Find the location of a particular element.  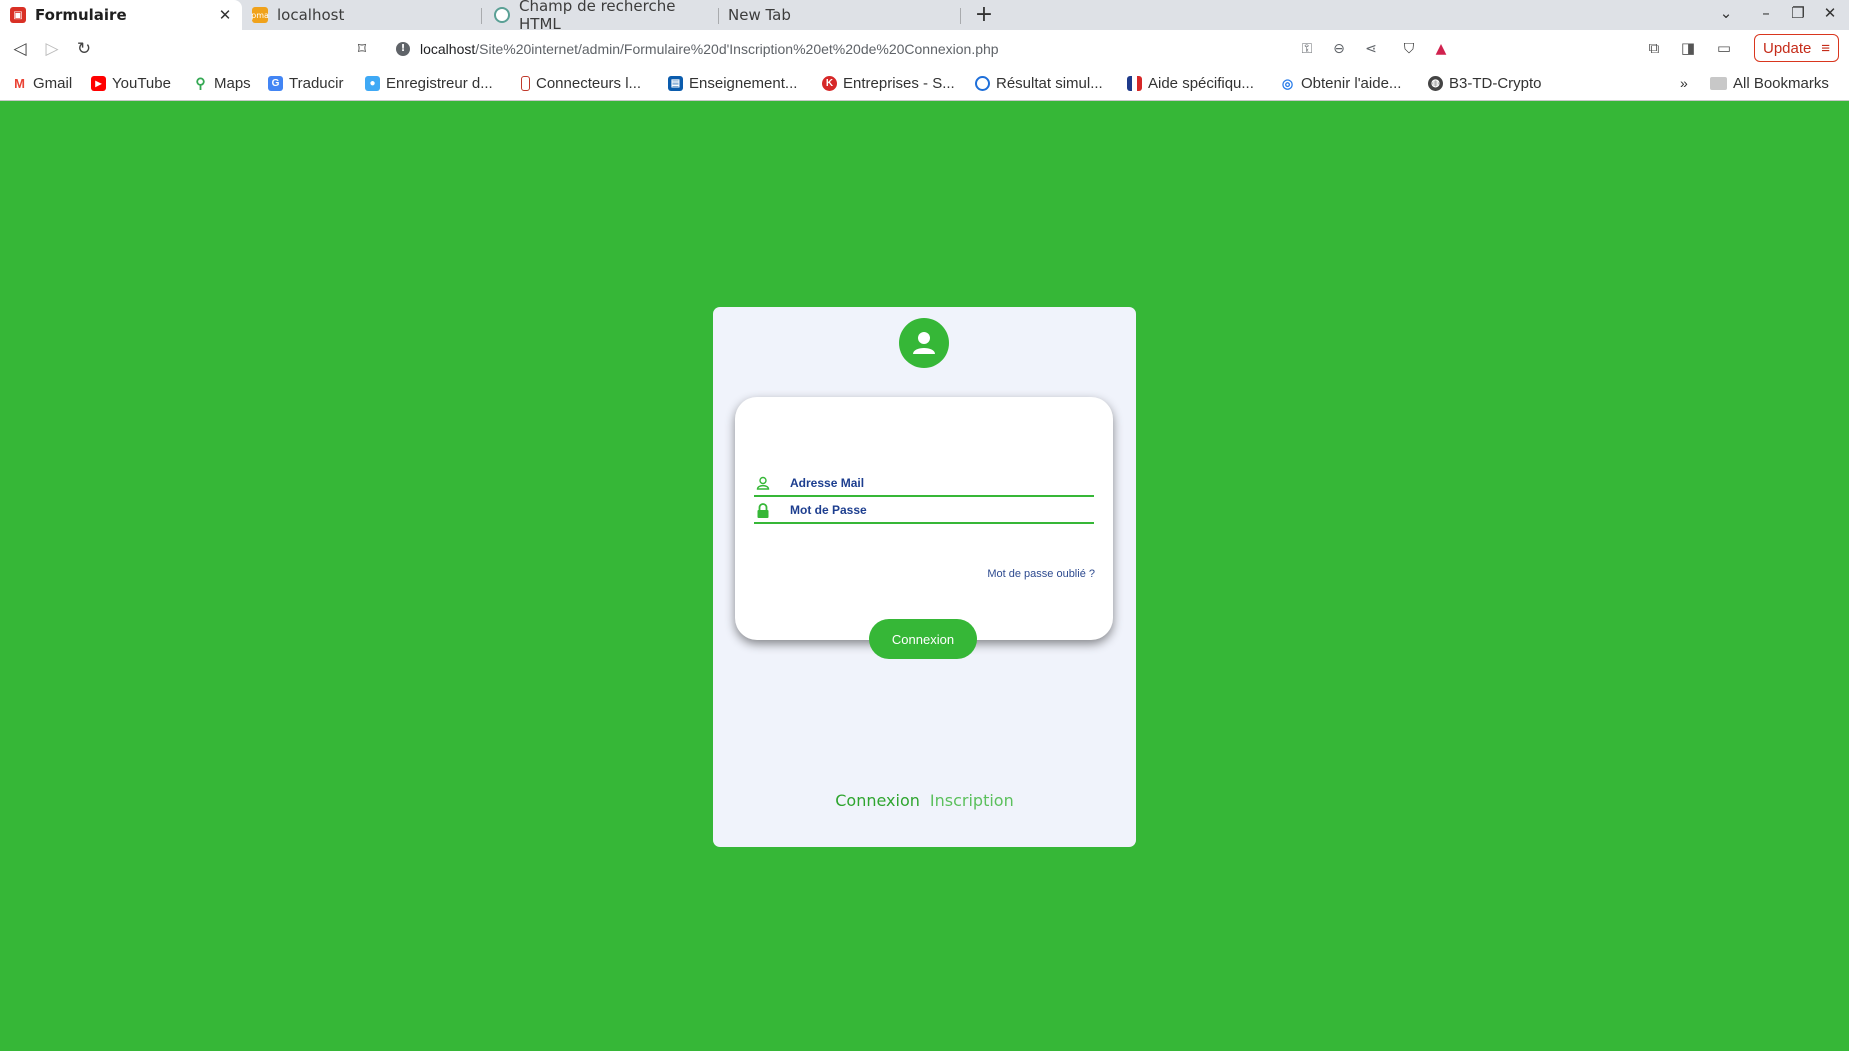

brave-rewards-icon: ▲ is located at coordinates (1441, 49).